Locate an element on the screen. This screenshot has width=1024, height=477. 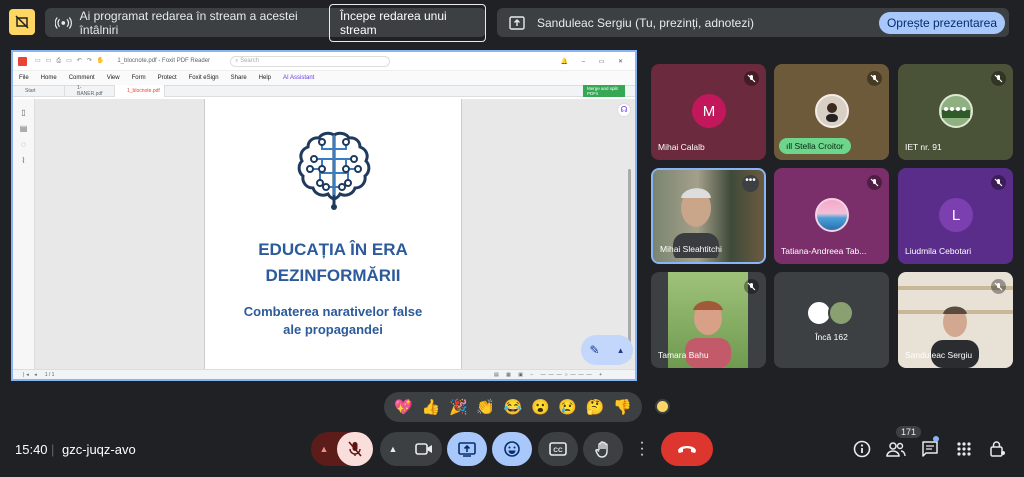
mic-toggle-button is located at coordinates (355, 449).